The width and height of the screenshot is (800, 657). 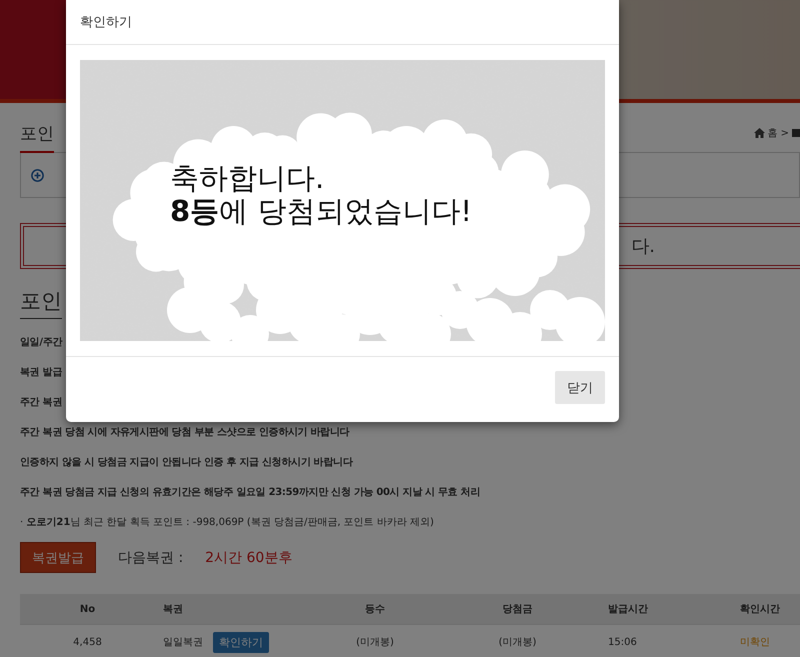 What do you see at coordinates (773, 133) in the screenshot?
I see `breadcrumb-link: 홈` at bounding box center [773, 133].